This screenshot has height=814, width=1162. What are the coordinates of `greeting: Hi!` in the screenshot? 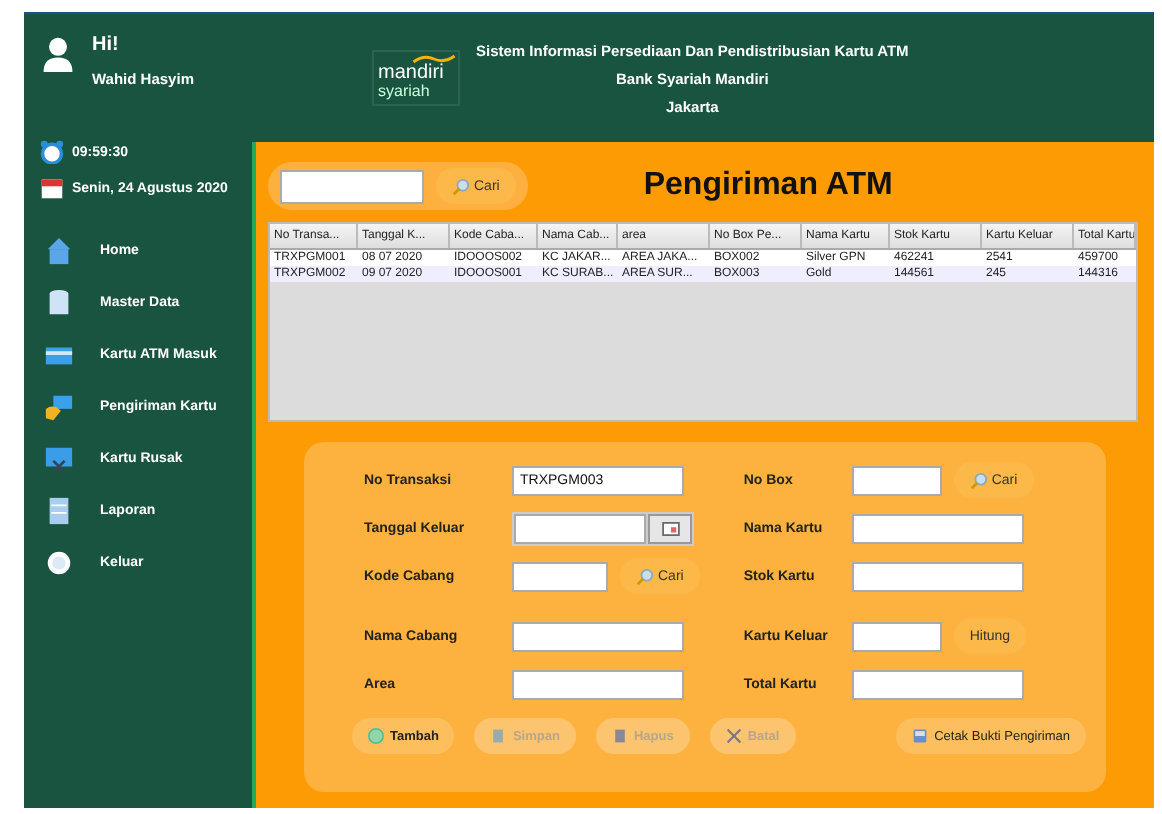 It's located at (106, 45).